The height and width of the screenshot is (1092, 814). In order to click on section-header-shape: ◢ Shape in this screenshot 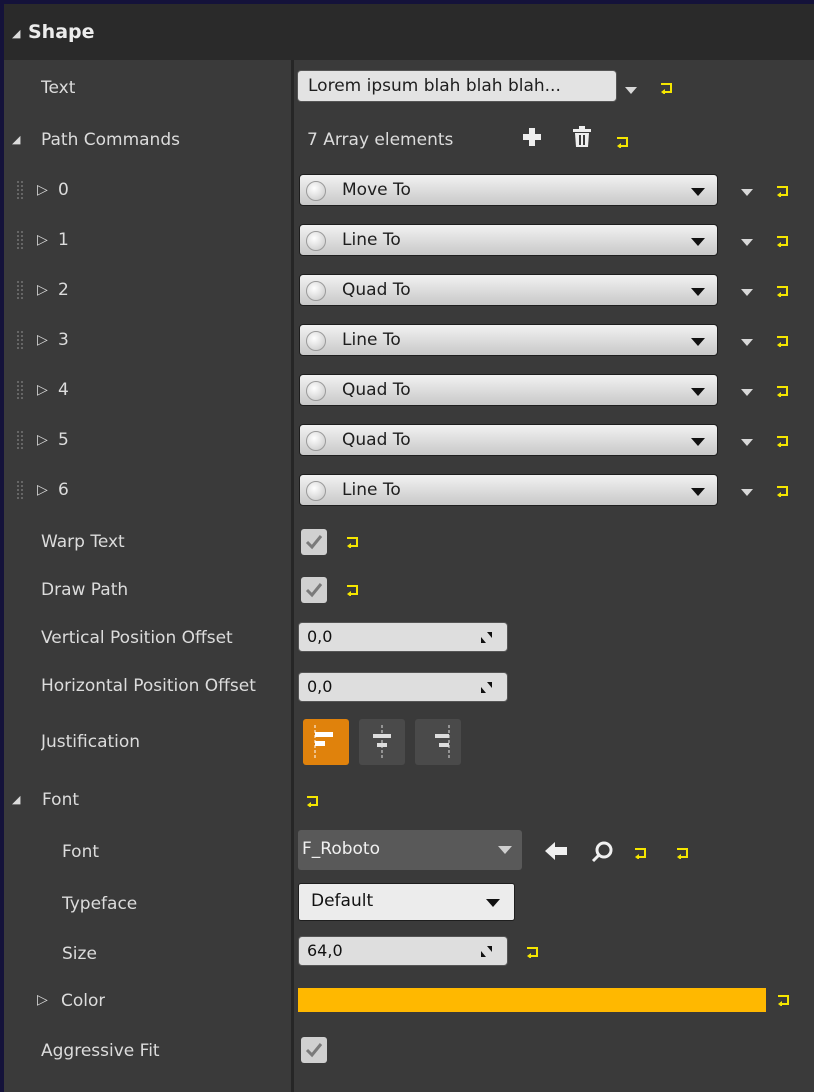, I will do `click(409, 32)`.